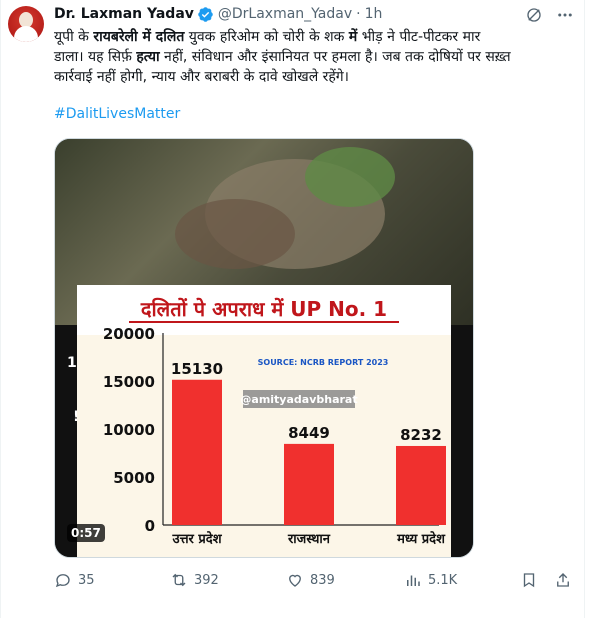 Image resolution: width=598 pixels, height=618 pixels. Describe the element at coordinates (74, 580) in the screenshot. I see `reply-button: 35` at that location.